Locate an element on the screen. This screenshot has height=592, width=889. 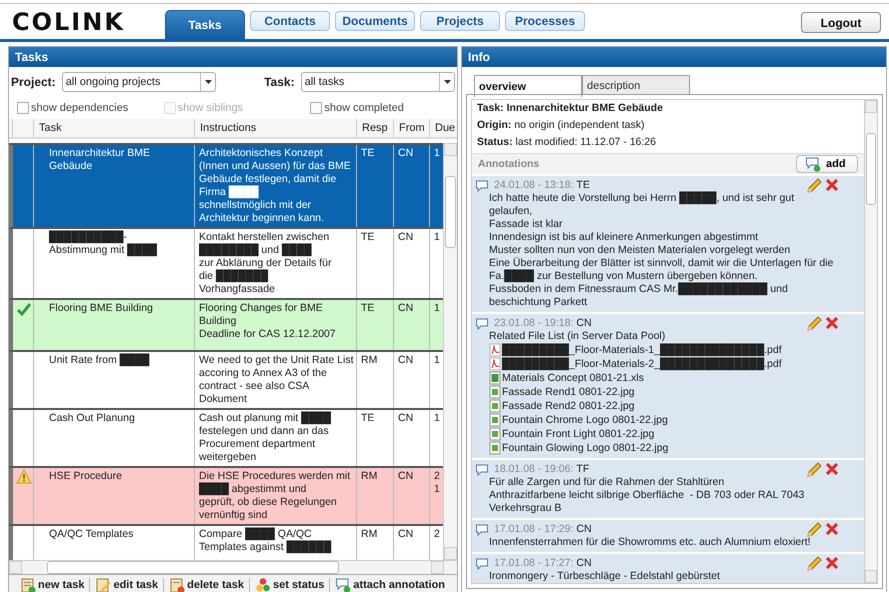
table-row: ██████████- Abstimmung mit ████ Kontakt herstellen zwischen ████████ und ████ zur Abklärung der Details für die ███████ Vorhangfassade TE CN 1 is located at coordinates (226, 264).